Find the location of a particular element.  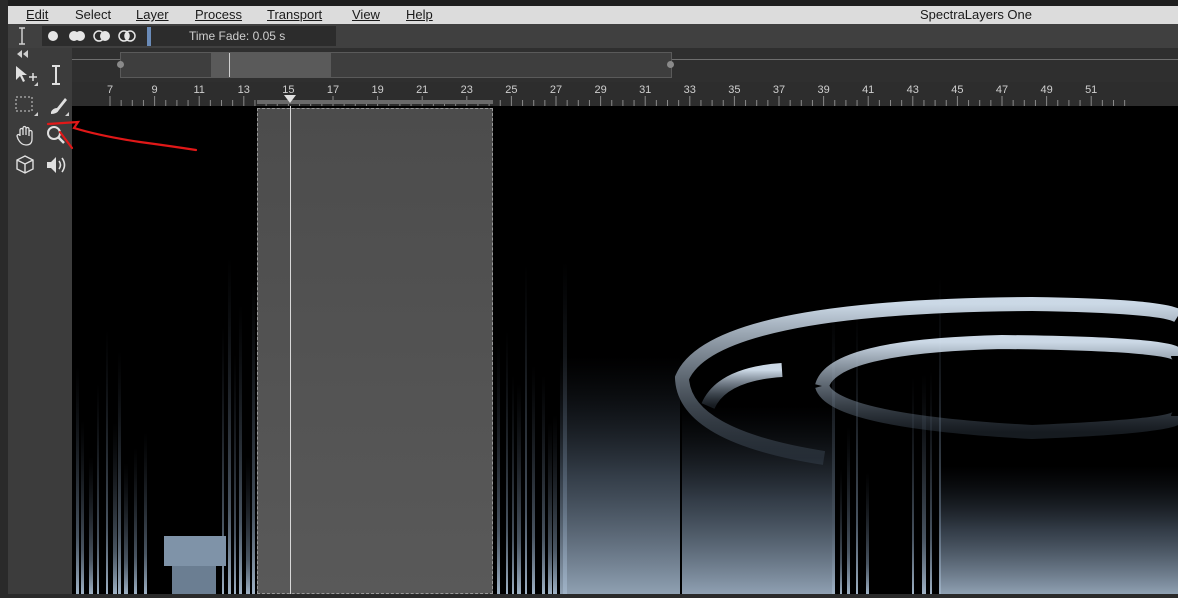

mode-intersect-icon is located at coordinates (127, 38).